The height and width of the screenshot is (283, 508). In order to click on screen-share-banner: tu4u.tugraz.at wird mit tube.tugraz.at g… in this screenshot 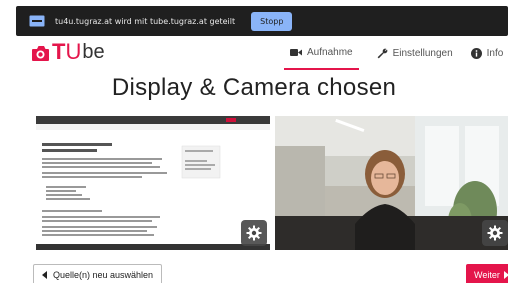, I will do `click(262, 21)`.